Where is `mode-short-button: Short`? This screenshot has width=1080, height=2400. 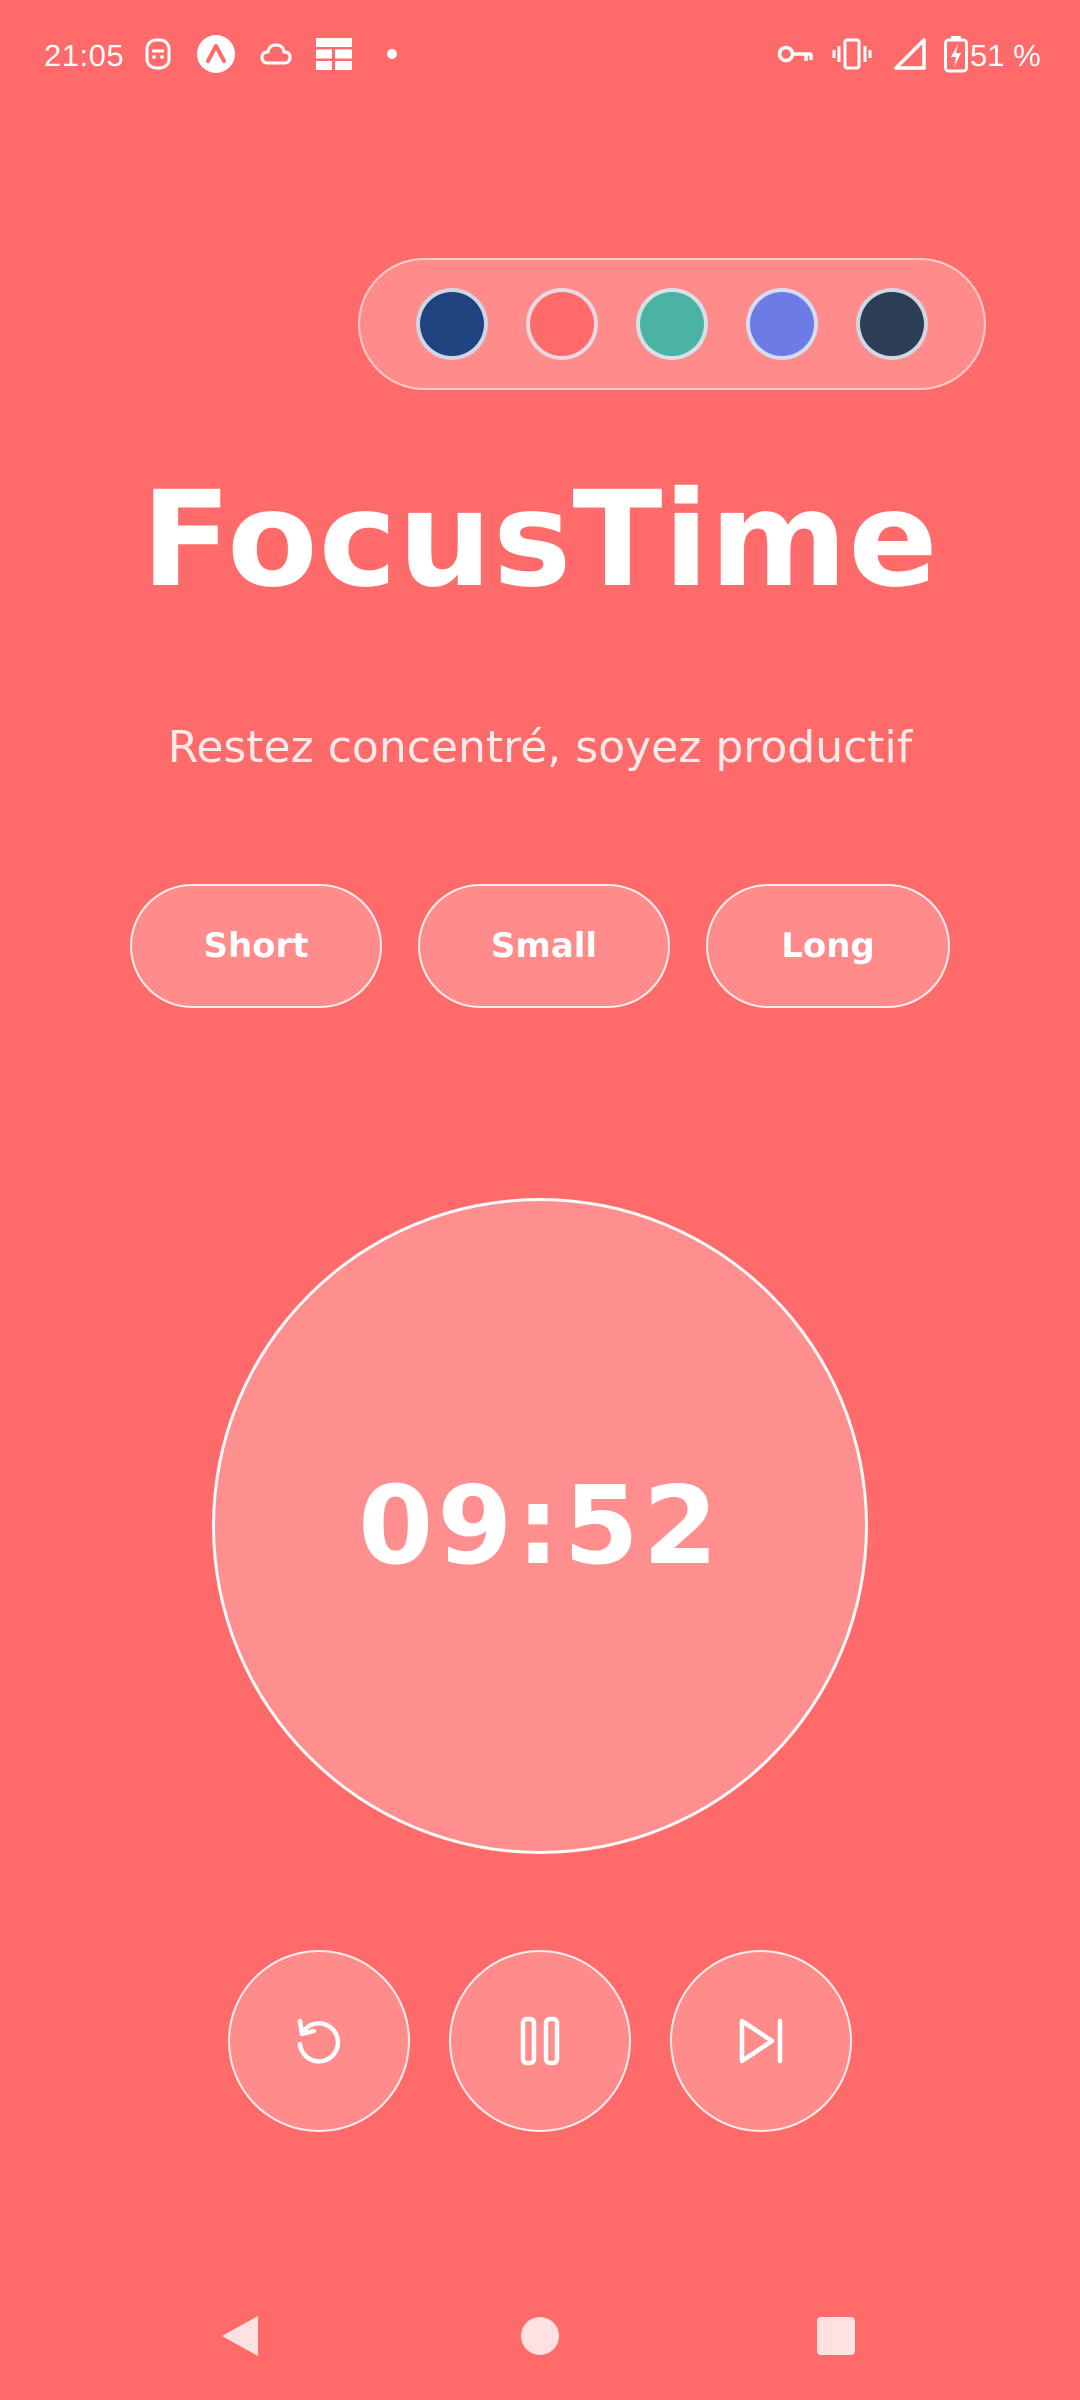 mode-short-button: Short is located at coordinates (256, 946).